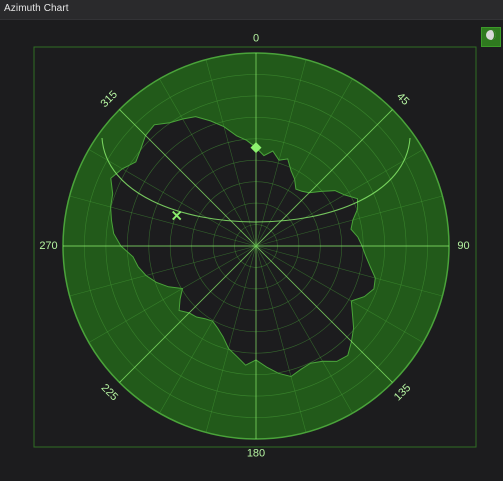  I want to click on azimuth-label-45: 45, so click(402, 99).